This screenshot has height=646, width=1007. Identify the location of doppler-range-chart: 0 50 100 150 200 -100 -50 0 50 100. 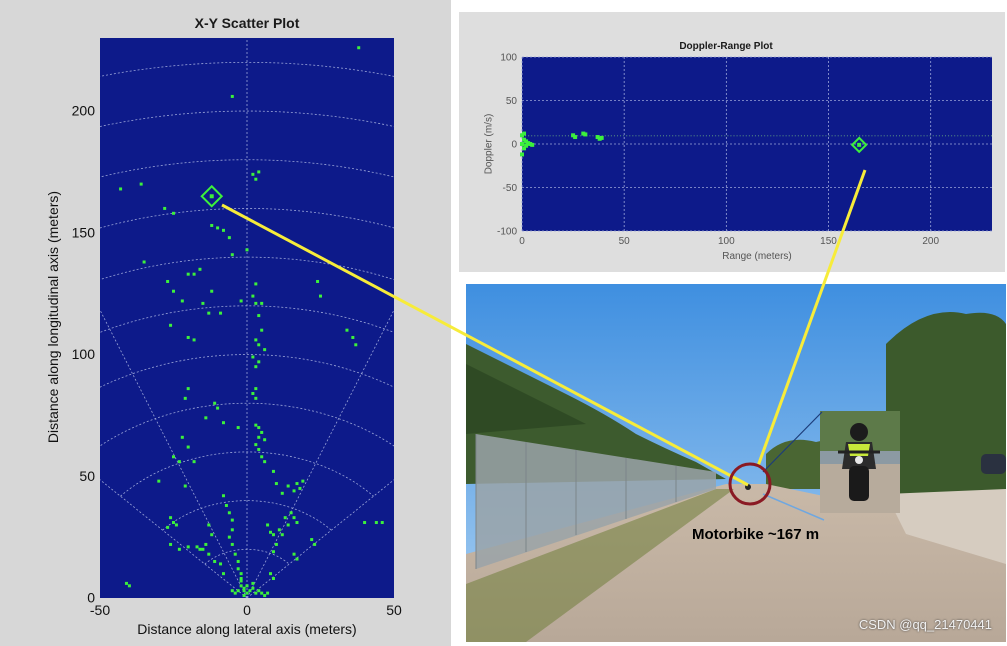
(744, 149).